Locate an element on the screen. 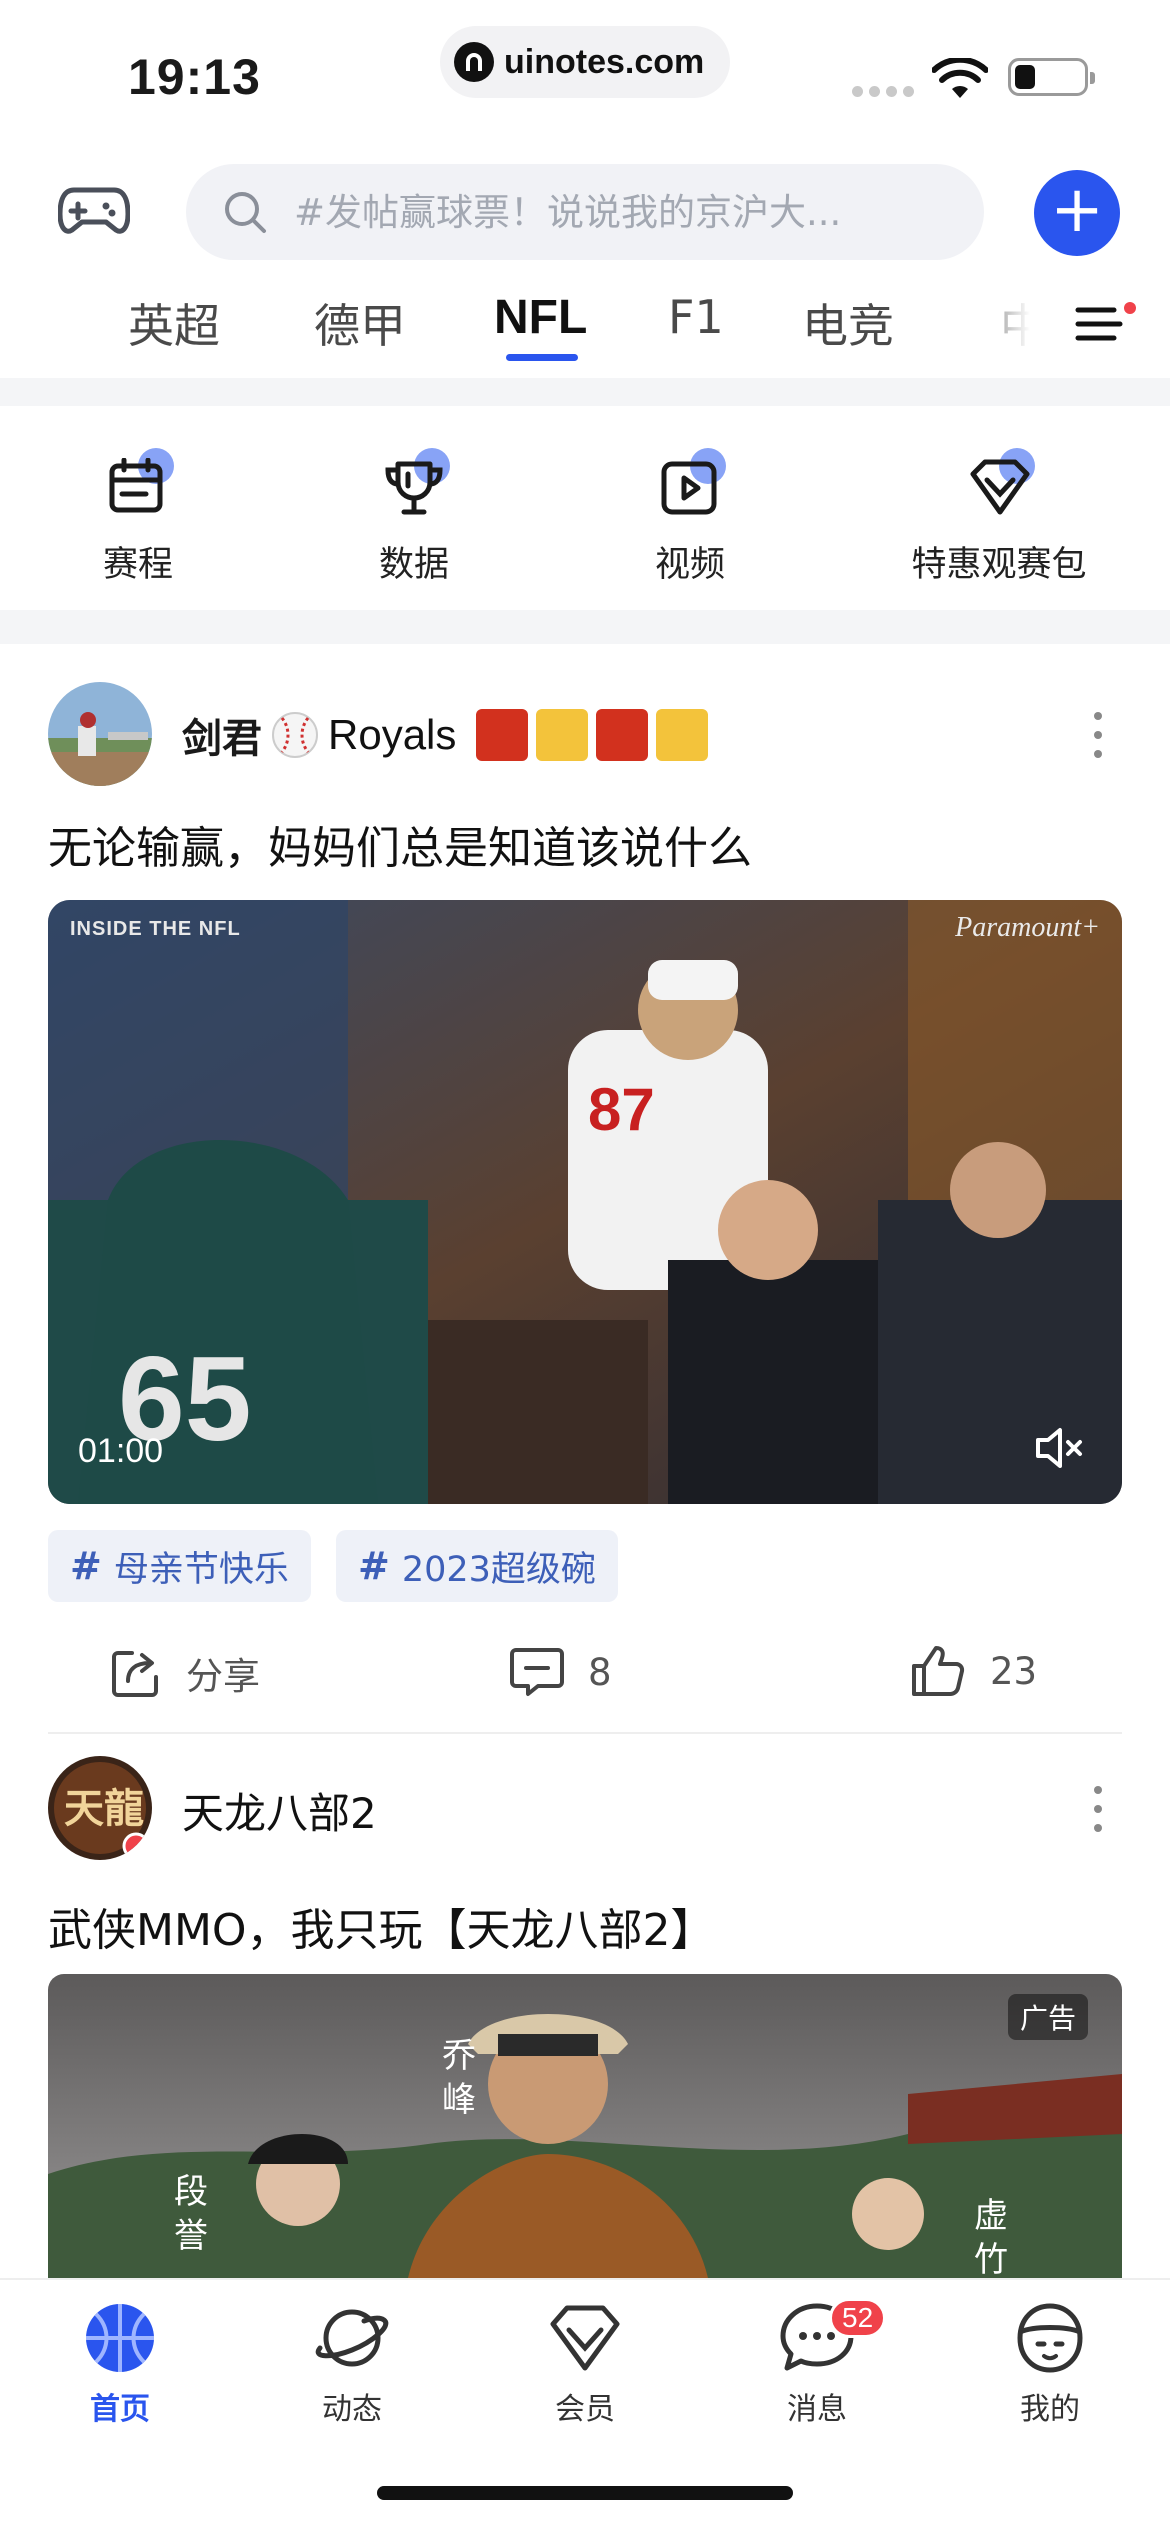  character-name-xuzhu: 虚竹 is located at coordinates (991, 2237).